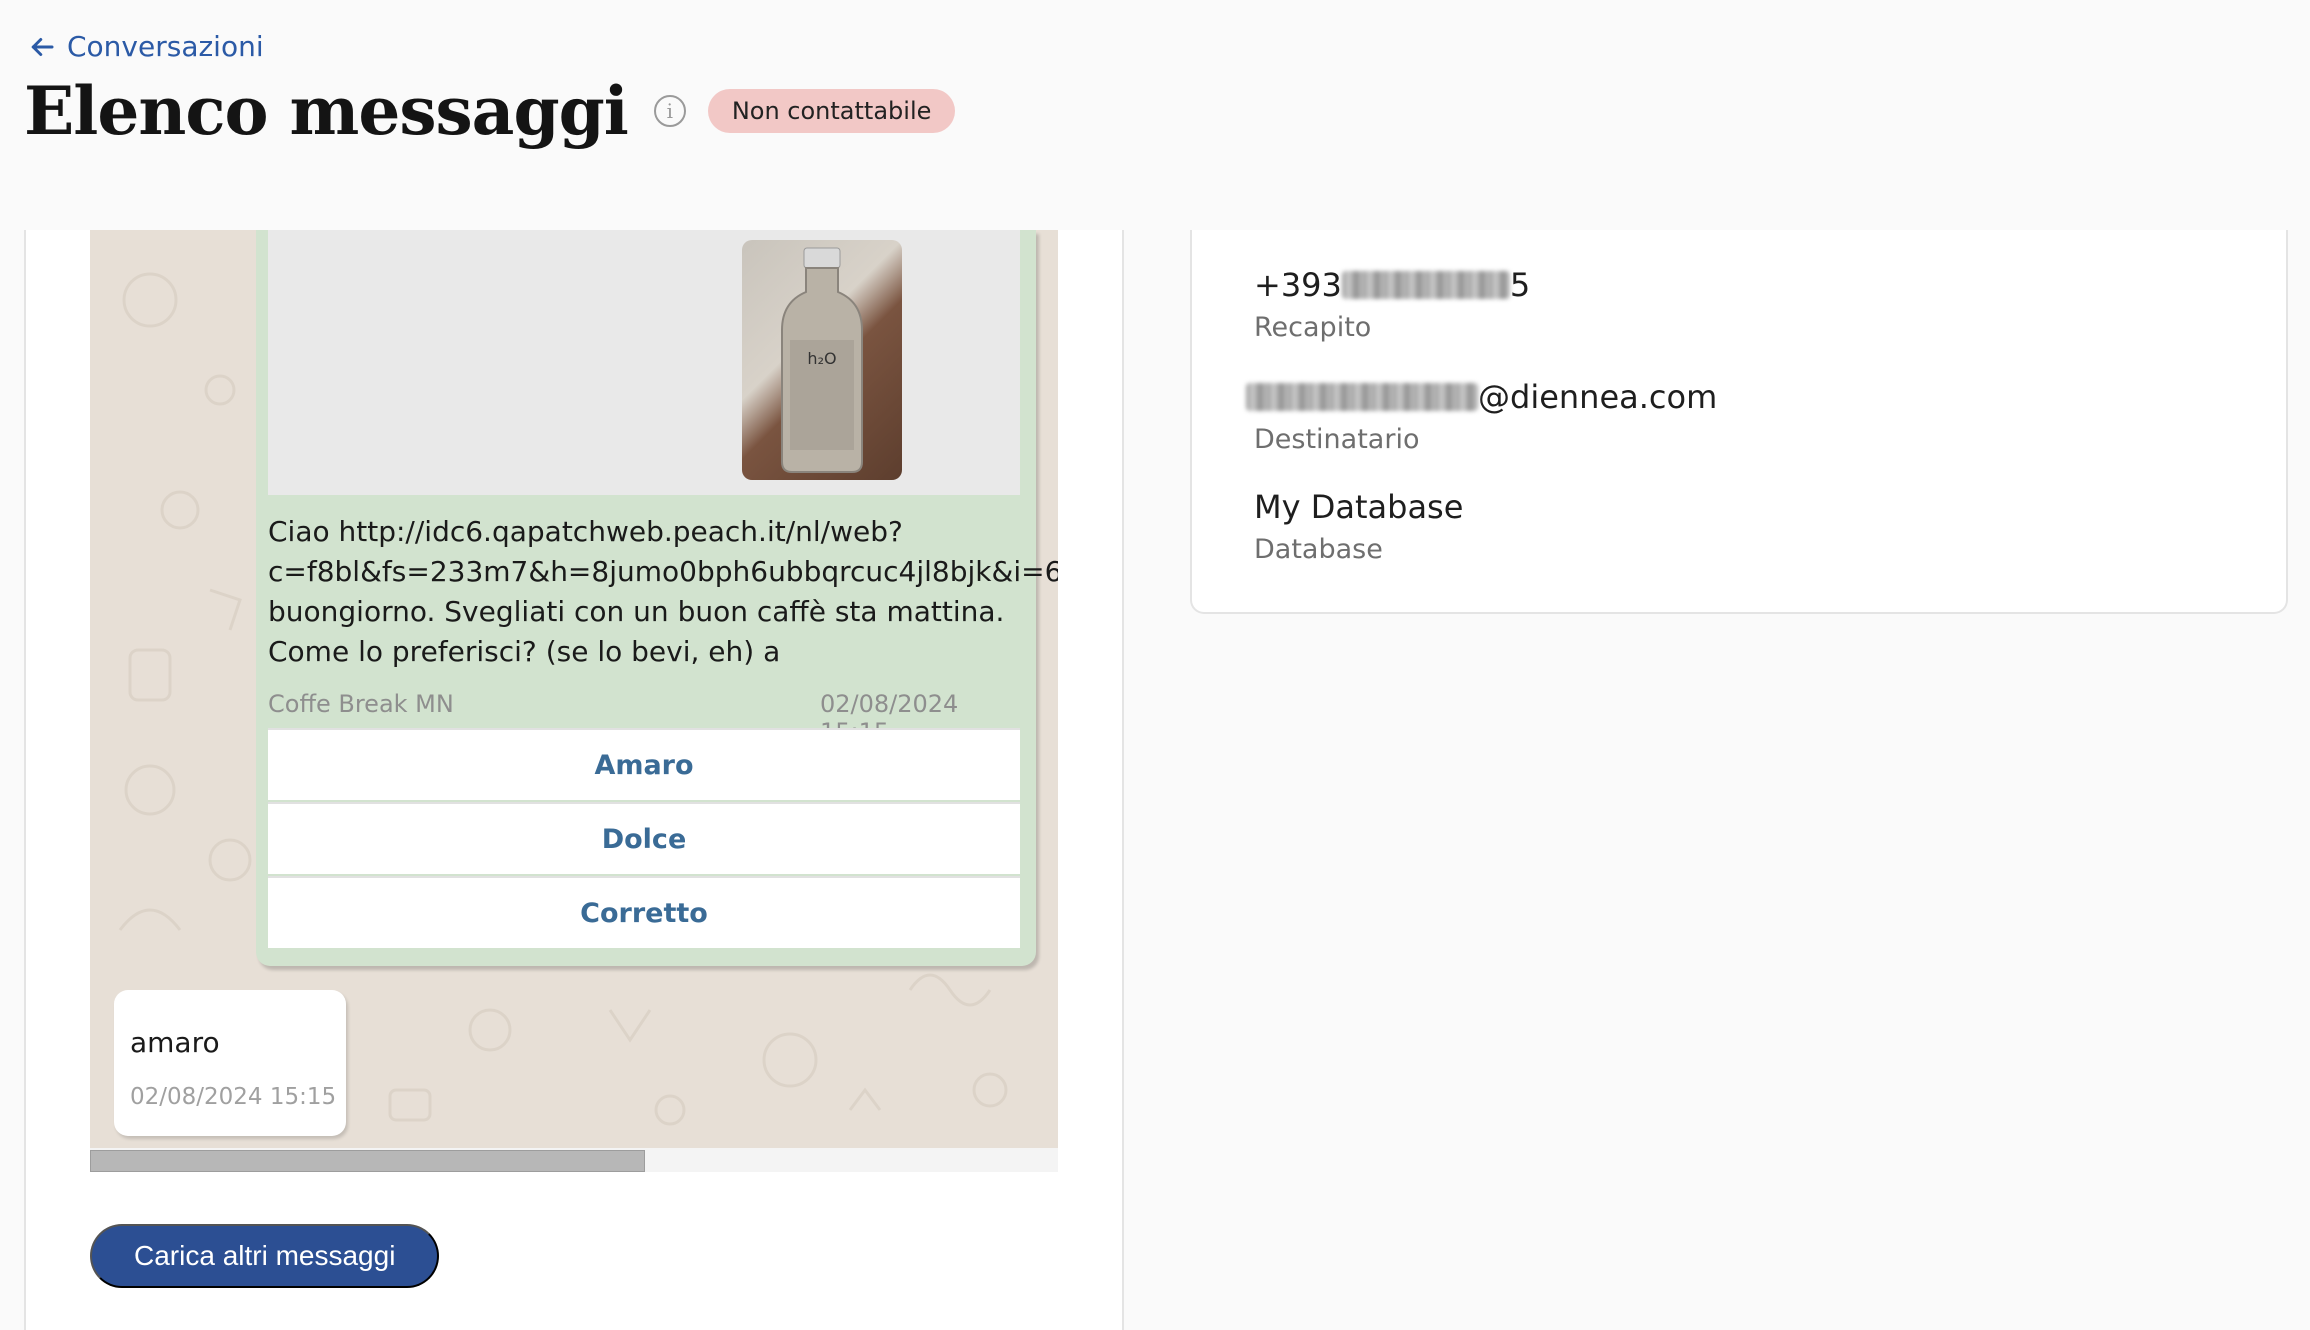 The height and width of the screenshot is (1330, 2310). I want to click on quick-reply-dolce-button: Dolce, so click(644, 838).